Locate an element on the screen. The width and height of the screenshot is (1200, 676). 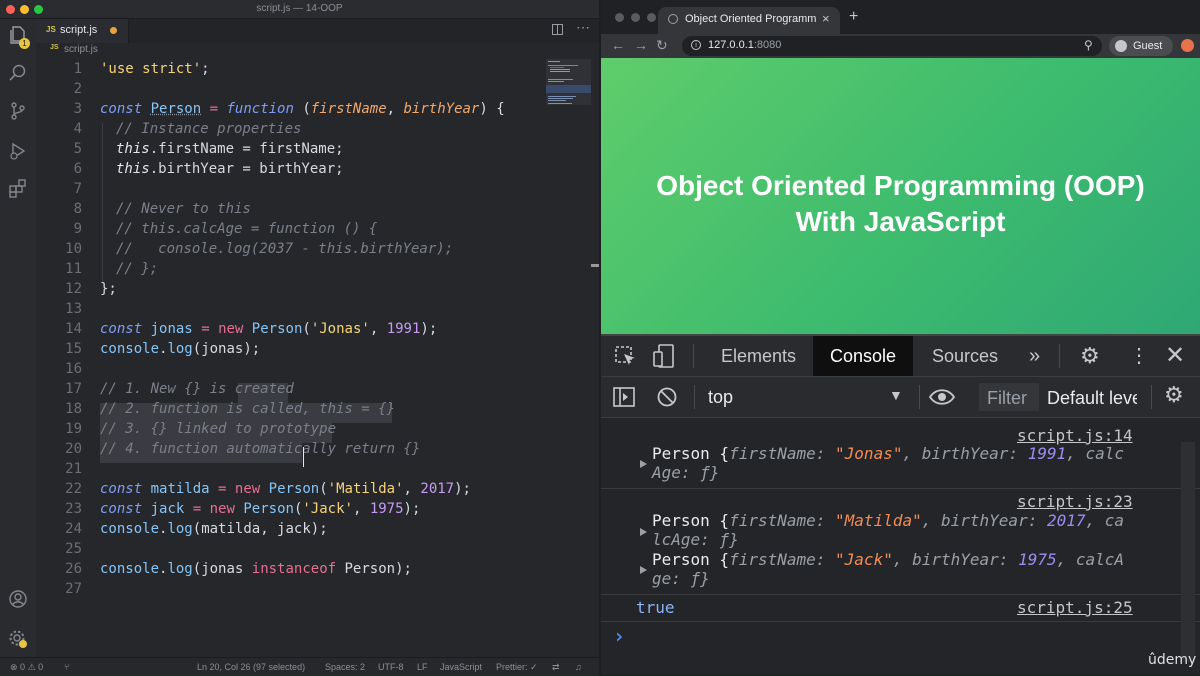
log-levels-dropdown: Default leve is located at coordinates (1089, 397).